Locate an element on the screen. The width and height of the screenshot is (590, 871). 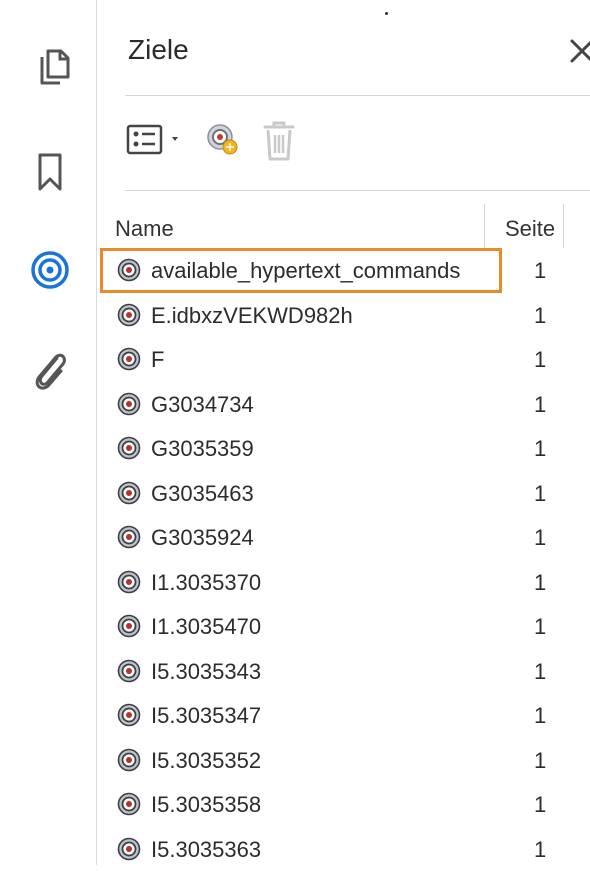
table-row: I1.3035370 1 is located at coordinates (343, 582).